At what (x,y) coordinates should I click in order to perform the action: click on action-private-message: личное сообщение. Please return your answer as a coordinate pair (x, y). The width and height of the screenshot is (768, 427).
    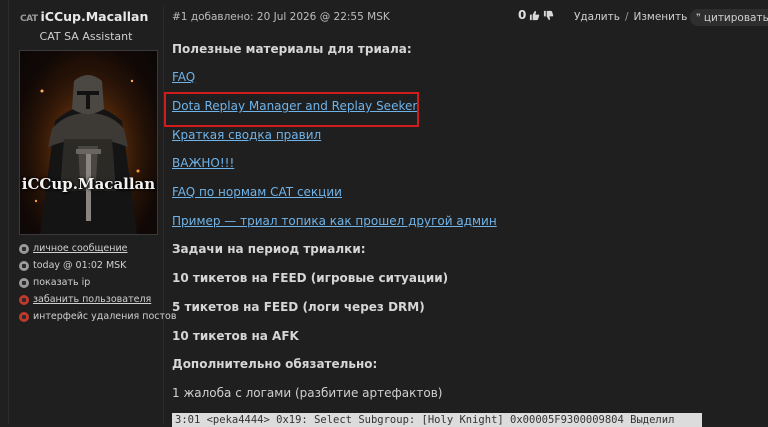
    Looking at the image, I should click on (97, 248).